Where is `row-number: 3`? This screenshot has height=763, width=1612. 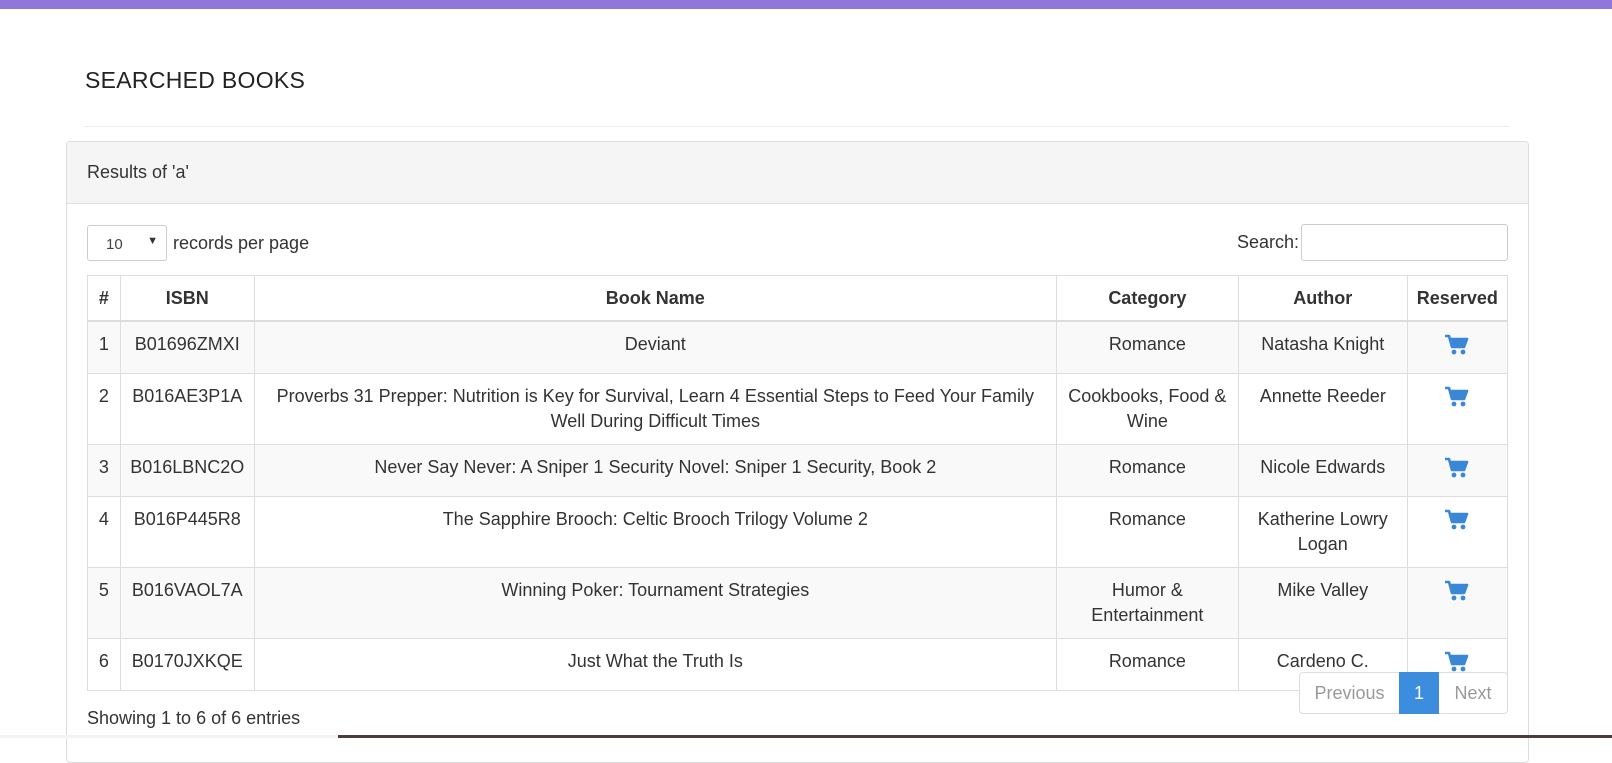
row-number: 3 is located at coordinates (104, 470).